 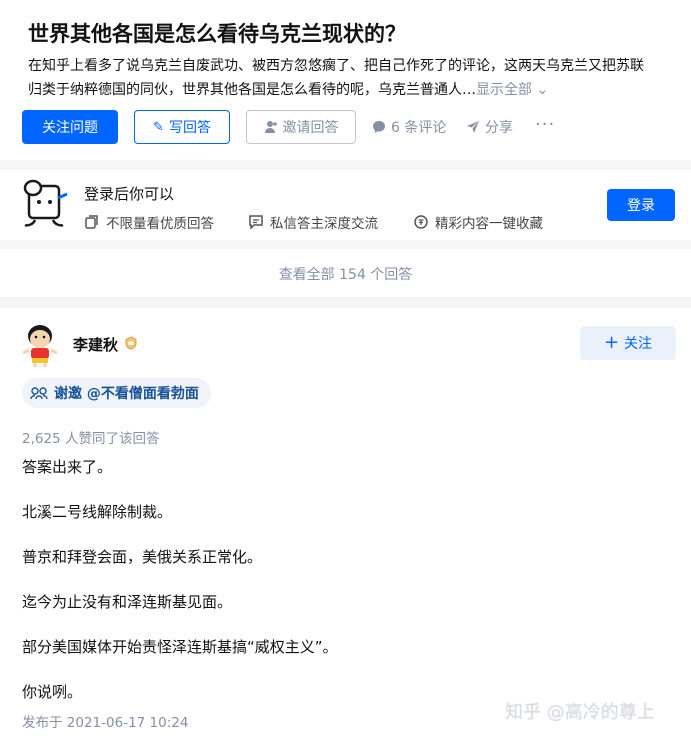 I want to click on more-options-button: ···, so click(x=545, y=124).